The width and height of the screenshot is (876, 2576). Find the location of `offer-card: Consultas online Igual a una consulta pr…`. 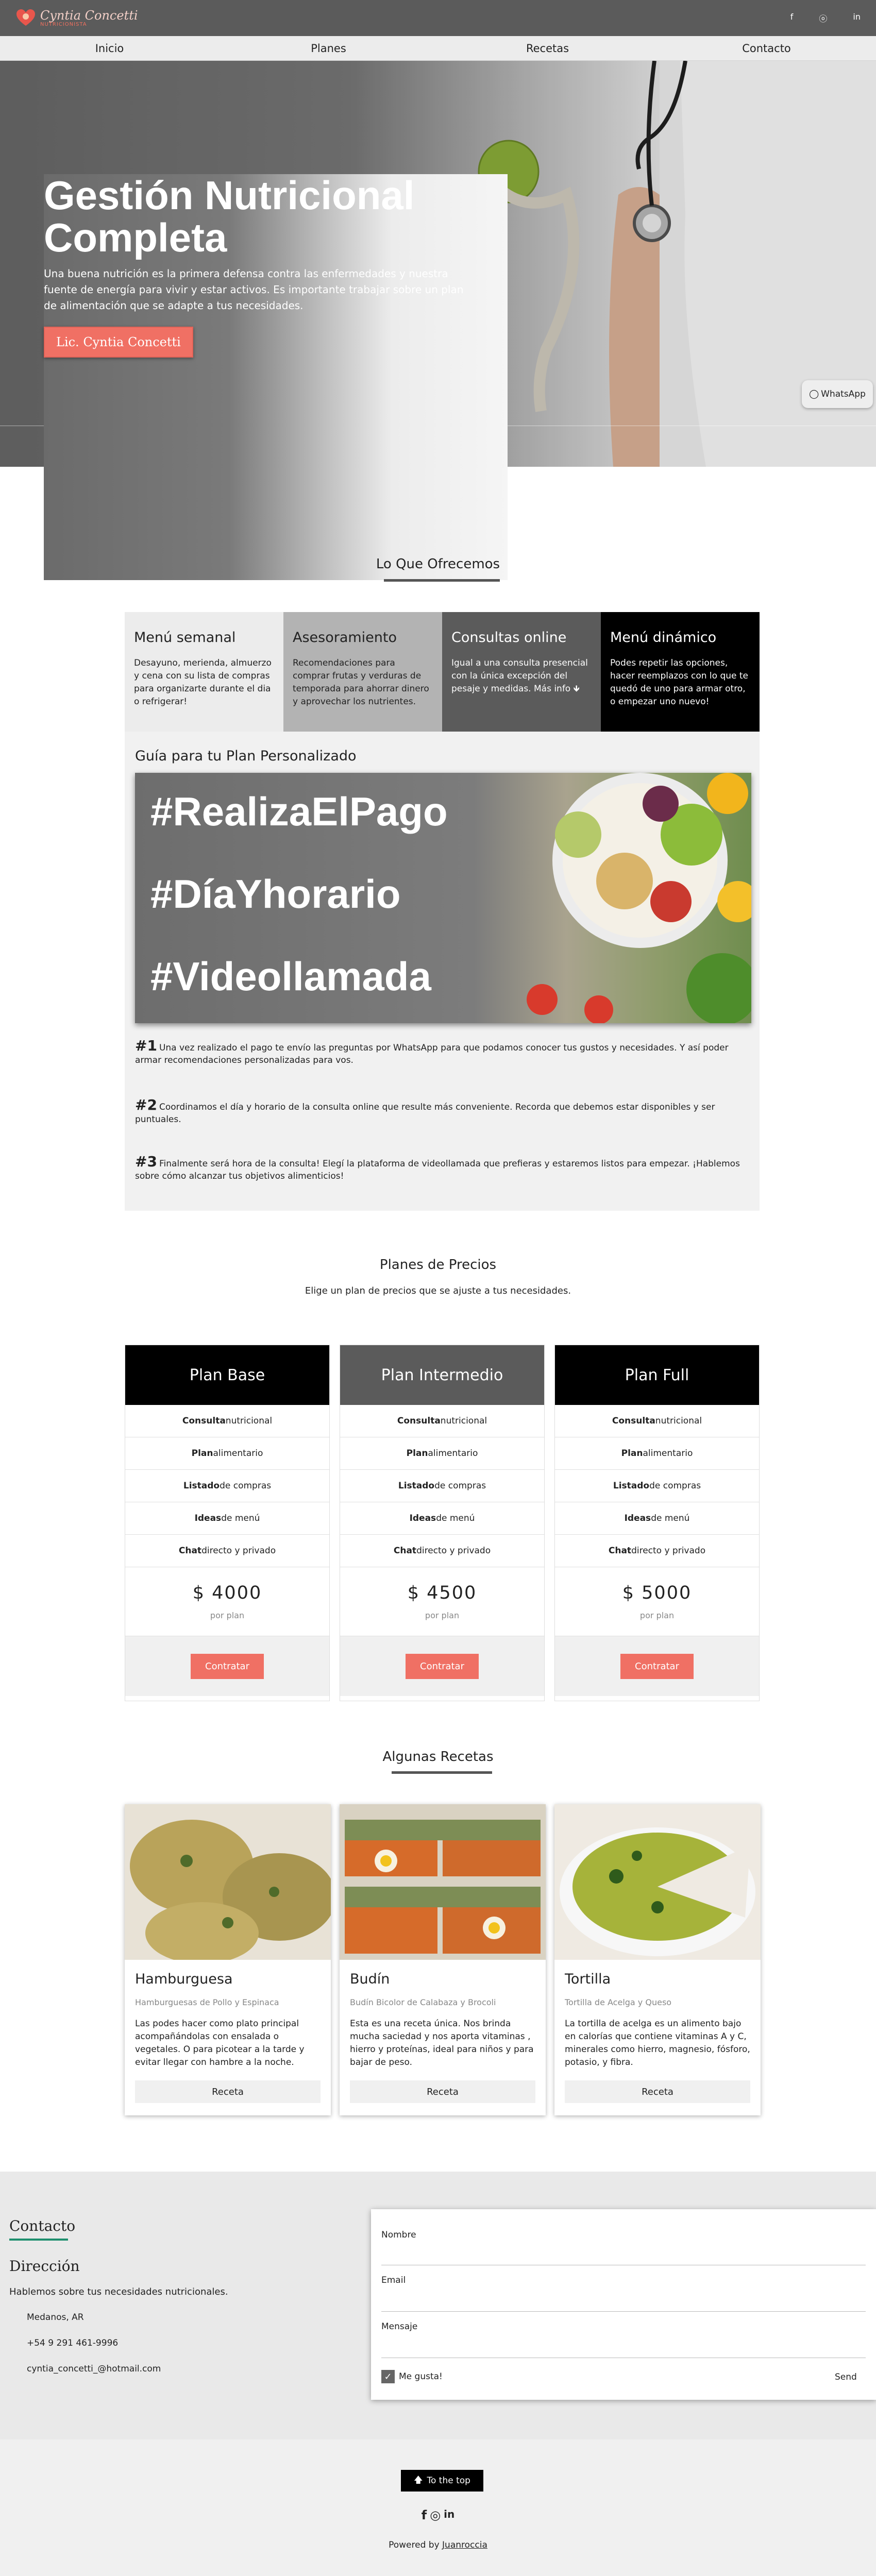

offer-card: Consultas online Igual a una consulta pr… is located at coordinates (521, 672).